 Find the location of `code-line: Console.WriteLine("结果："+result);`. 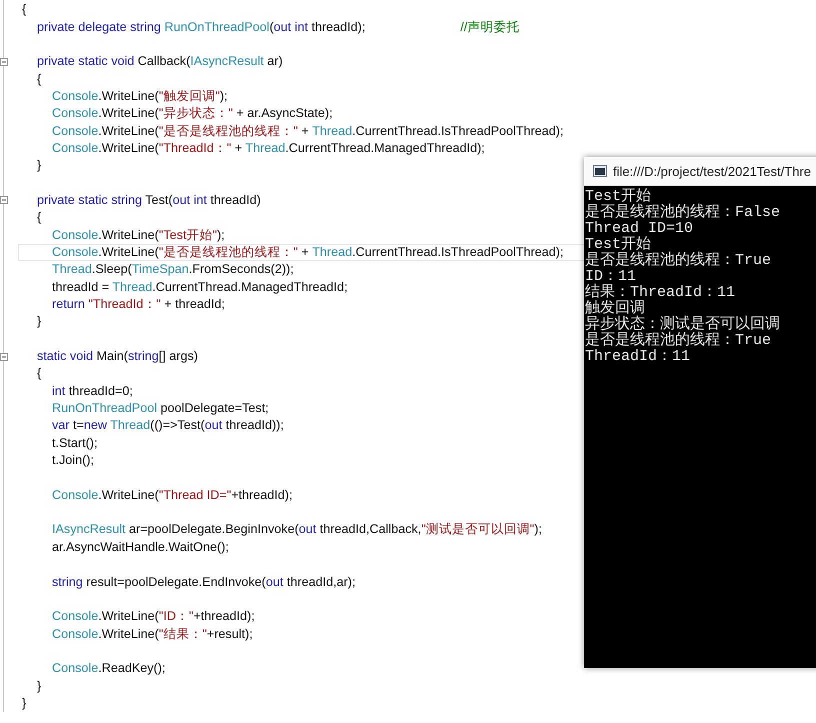

code-line: Console.WriteLine("结果："+result); is located at coordinates (152, 634).